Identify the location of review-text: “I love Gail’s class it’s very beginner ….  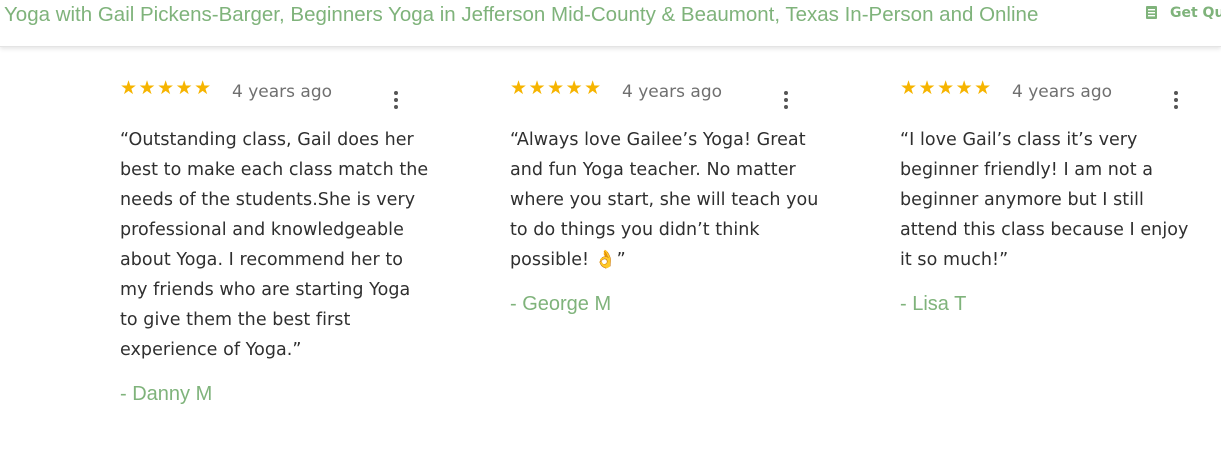
(1044, 200).